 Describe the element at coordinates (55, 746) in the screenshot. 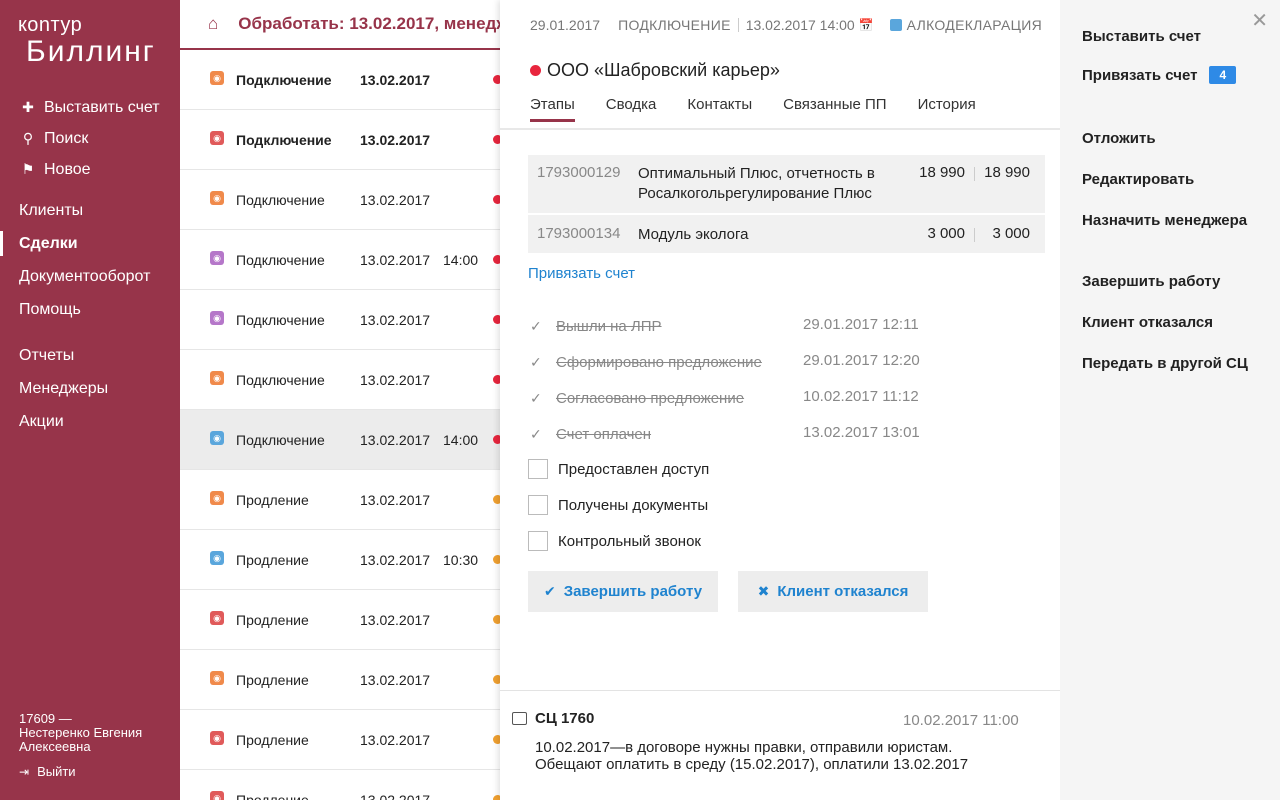

I see `user-name-line2: Алексеевна` at that location.